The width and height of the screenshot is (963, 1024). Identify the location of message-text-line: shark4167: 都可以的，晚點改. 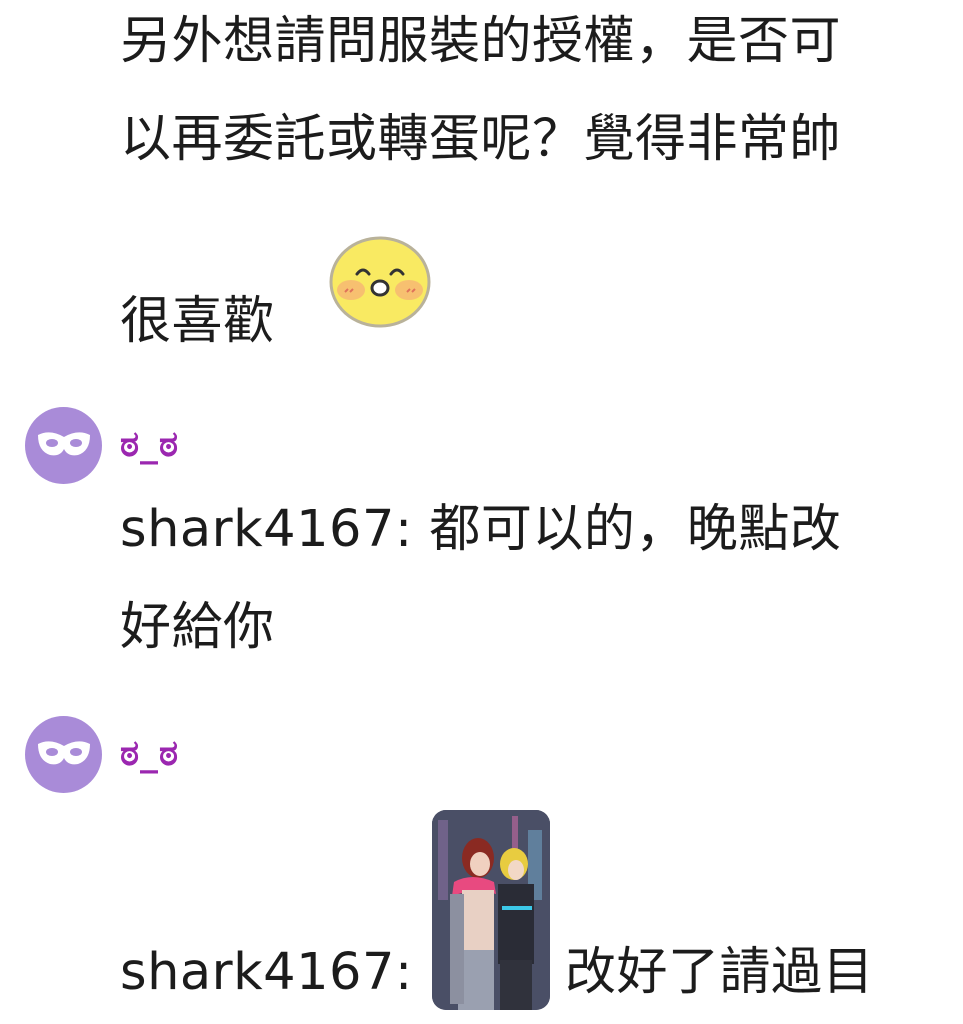
(481, 529).